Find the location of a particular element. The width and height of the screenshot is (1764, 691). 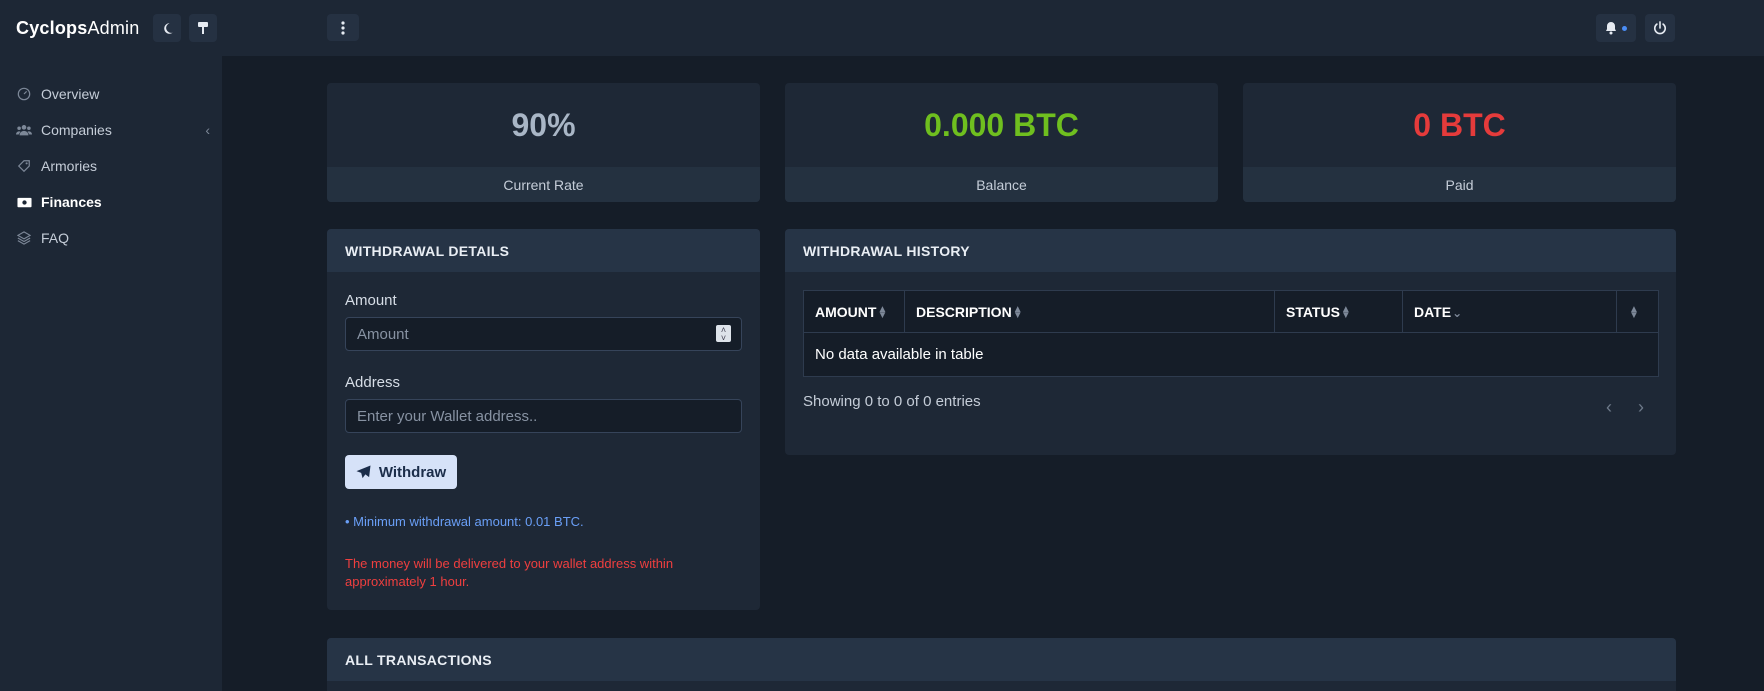

brand: CyclopsAdmin is located at coordinates (111, 28).